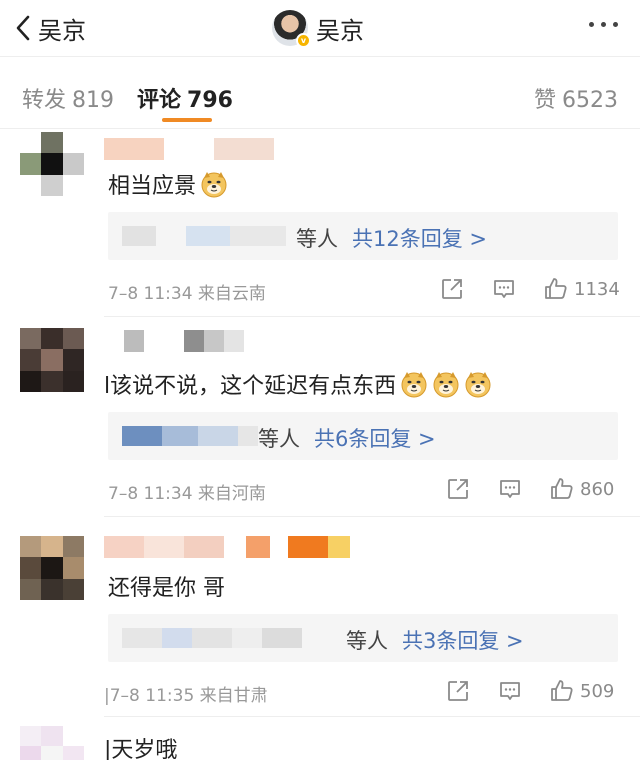  I want to click on comment-text: 相当应景, so click(168, 184).